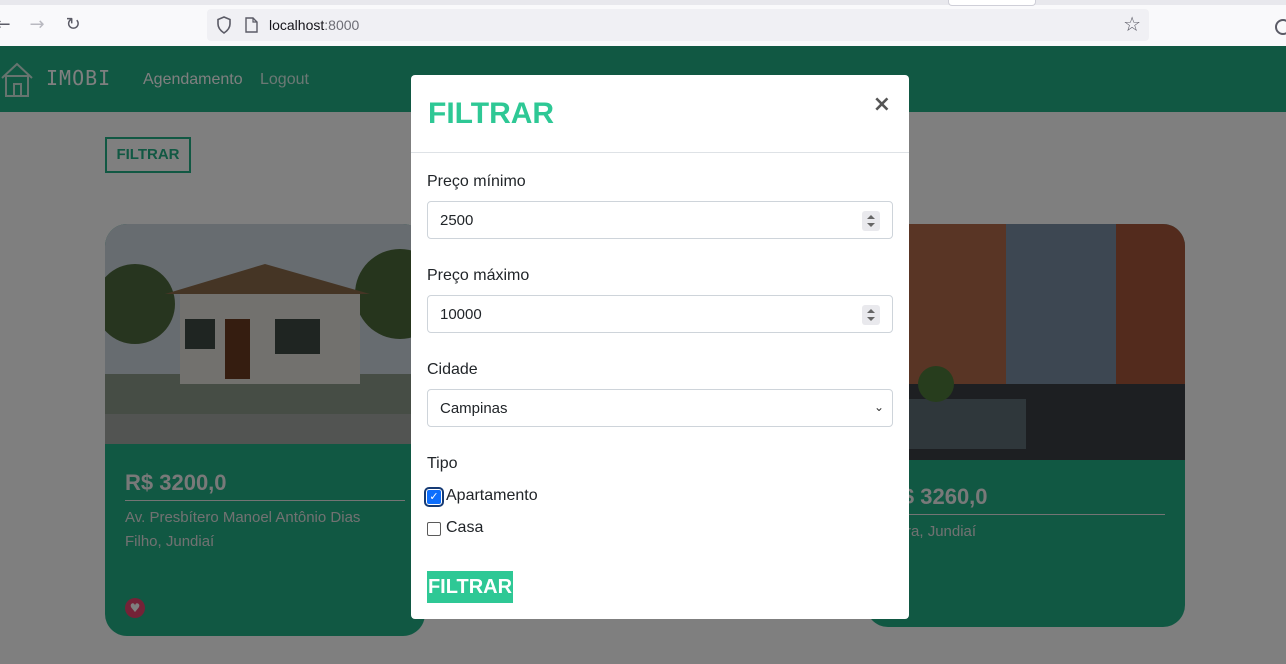 This screenshot has width=1286, height=664. Describe the element at coordinates (457, 220) in the screenshot. I see `preco-minimo-value: 2500` at that location.